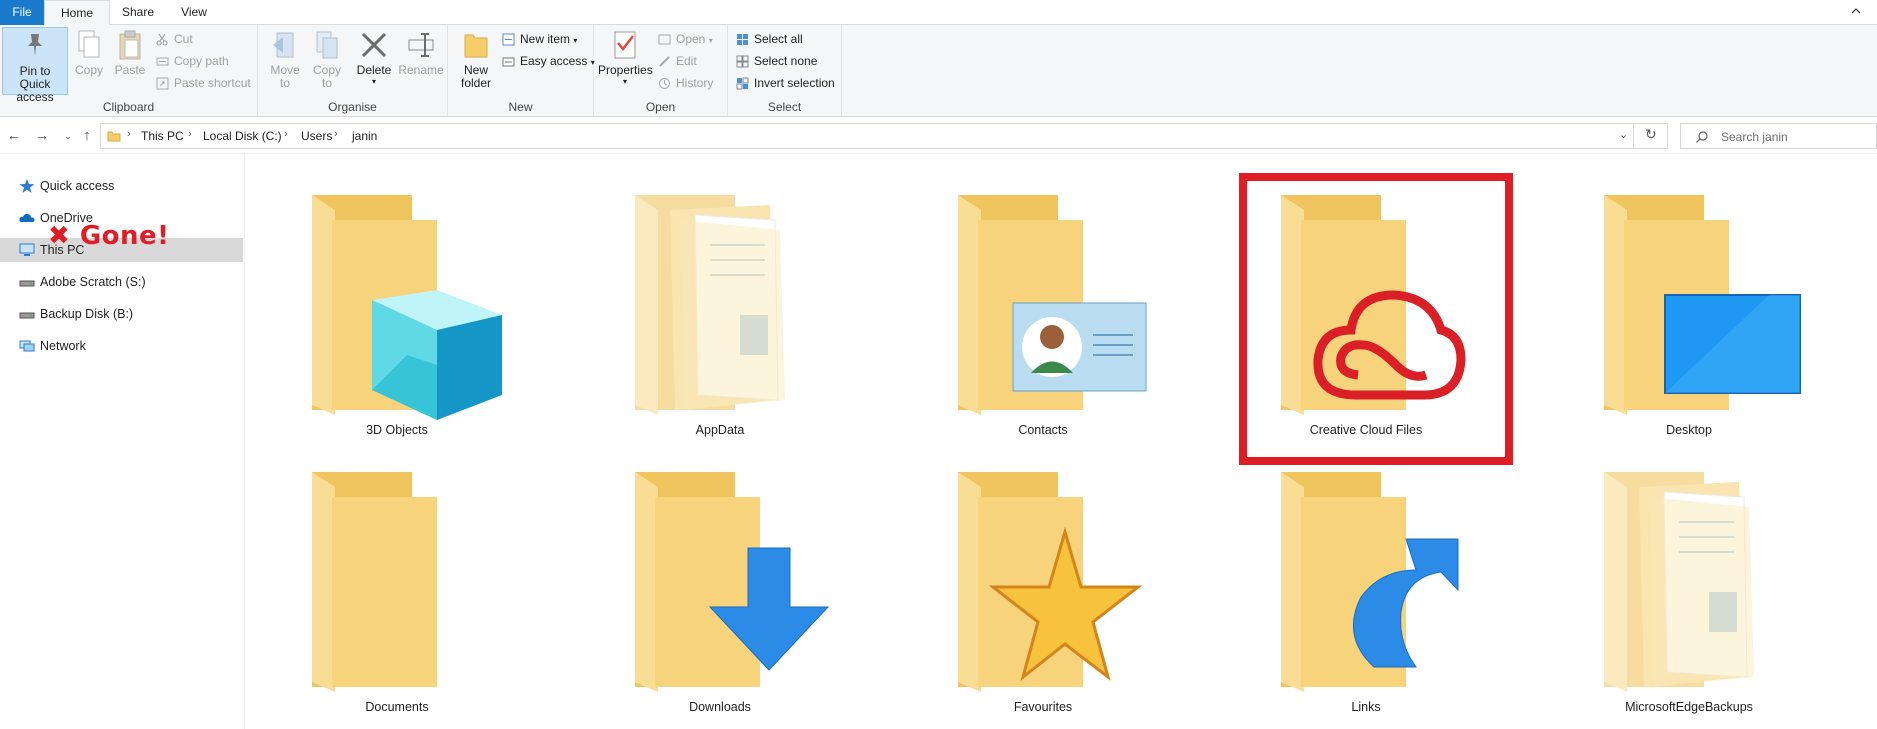 The width and height of the screenshot is (1877, 729). Describe the element at coordinates (42, 136) in the screenshot. I see `forward-arrow-icon: →` at that location.